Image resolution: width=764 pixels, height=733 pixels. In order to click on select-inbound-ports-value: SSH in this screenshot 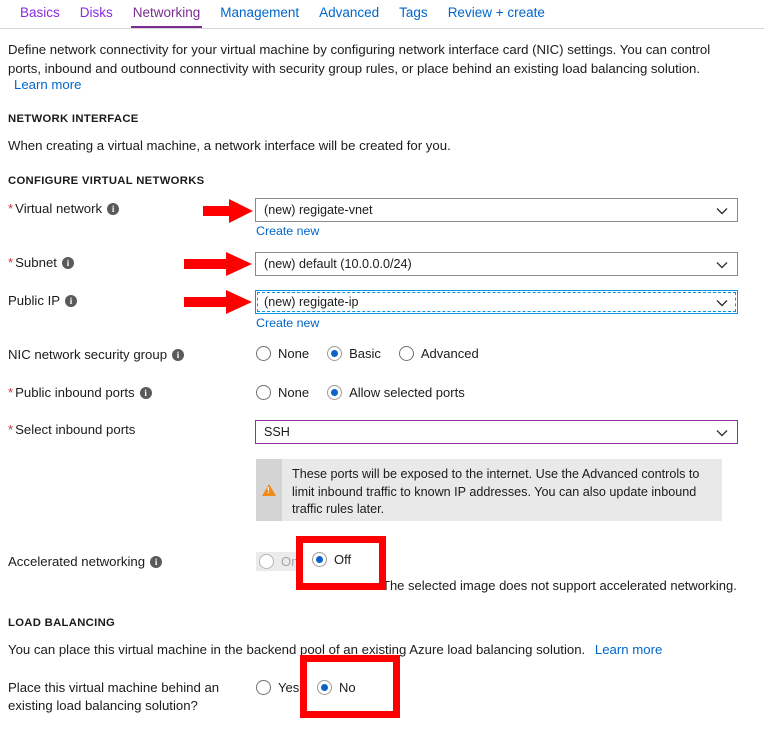, I will do `click(277, 432)`.